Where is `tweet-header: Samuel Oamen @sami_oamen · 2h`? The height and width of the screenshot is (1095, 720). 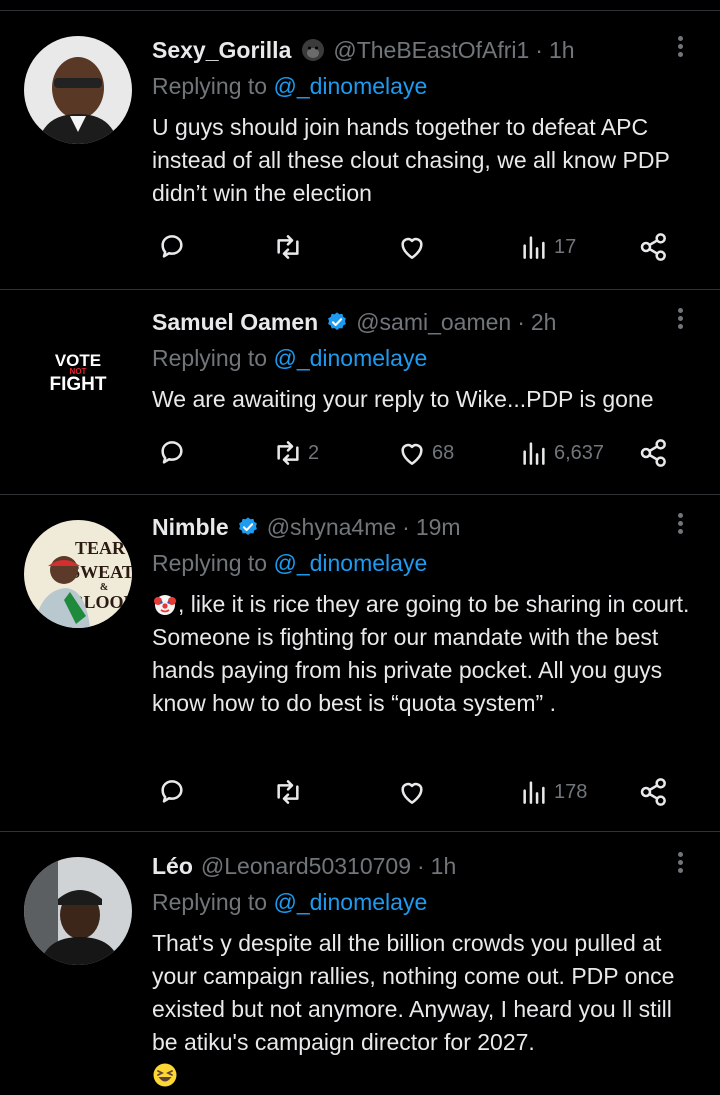
tweet-header: Samuel Oamen @sami_oamen · 2h is located at coordinates (406, 322).